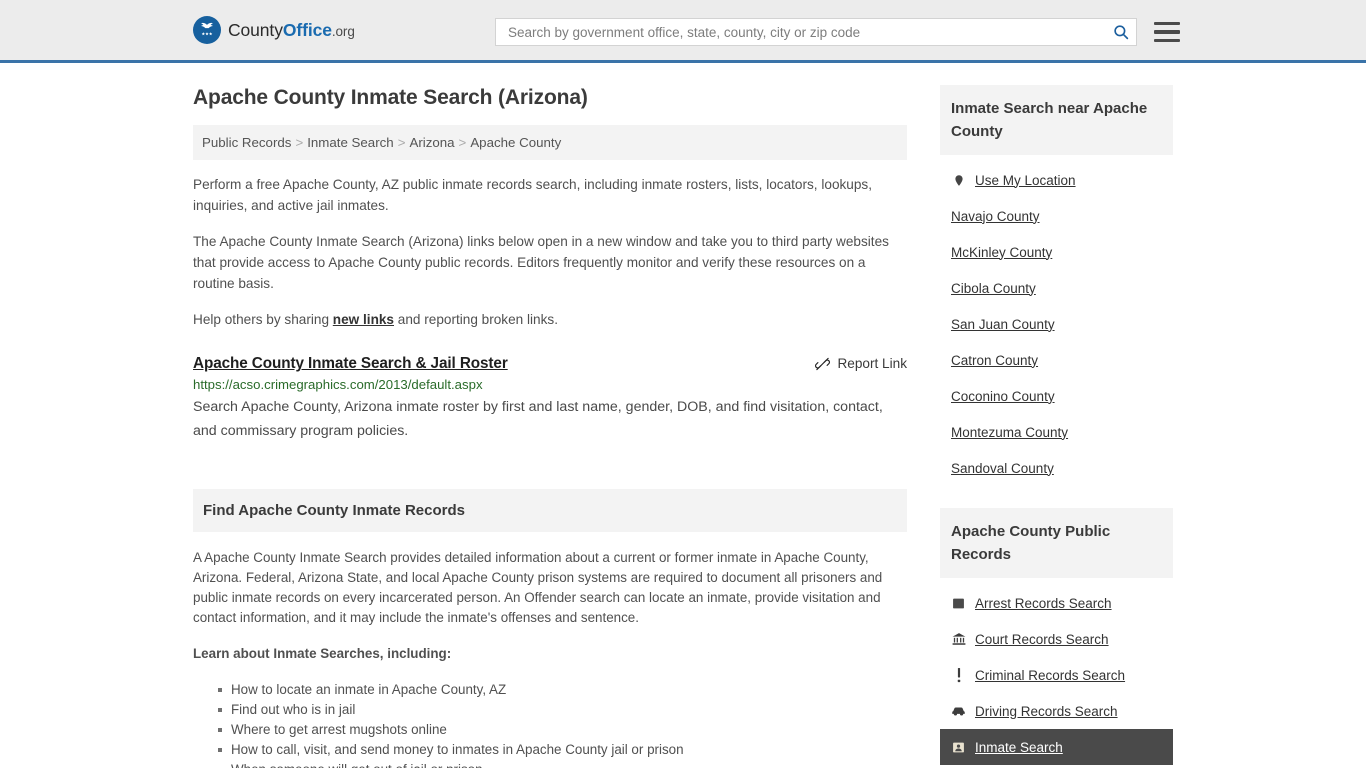 The width and height of the screenshot is (1366, 768). I want to click on sidebar-item-label: Use My Location, so click(1025, 180).